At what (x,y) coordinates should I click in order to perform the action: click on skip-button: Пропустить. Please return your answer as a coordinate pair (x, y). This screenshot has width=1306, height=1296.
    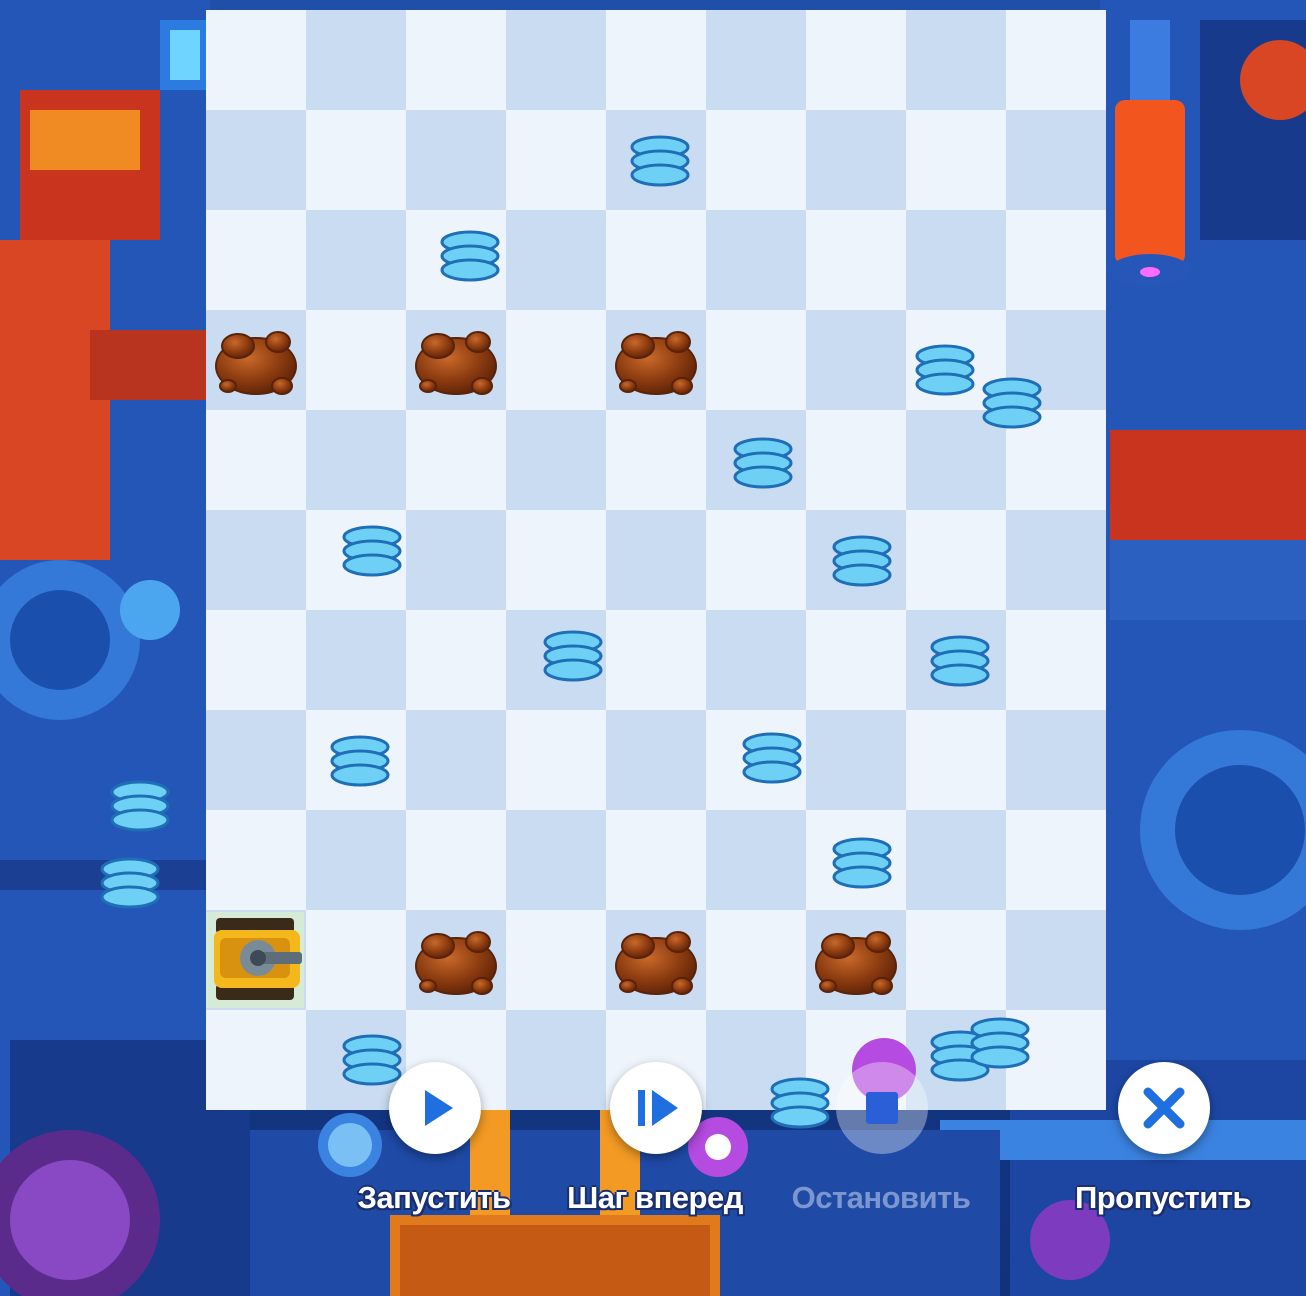
    Looking at the image, I should click on (1163, 1147).